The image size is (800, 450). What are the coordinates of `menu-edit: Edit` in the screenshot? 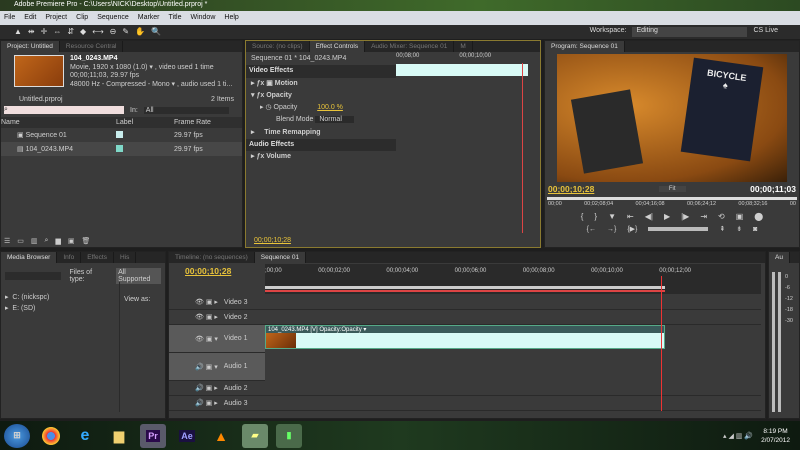 It's located at (30, 18).